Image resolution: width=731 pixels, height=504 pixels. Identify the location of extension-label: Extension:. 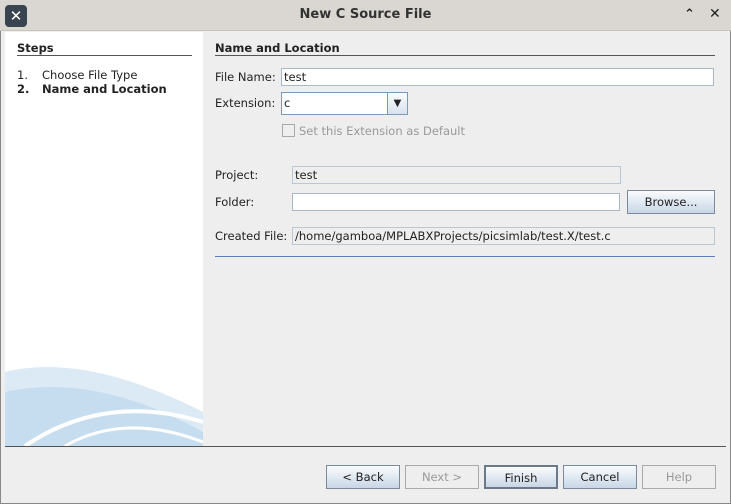
(245, 103).